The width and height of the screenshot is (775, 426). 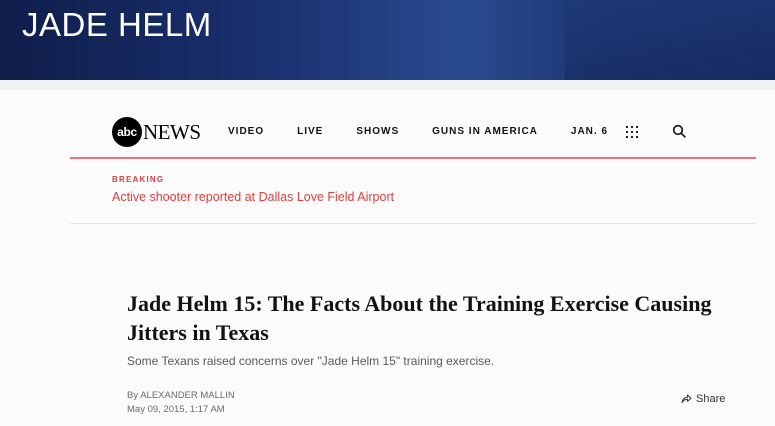 What do you see at coordinates (138, 179) in the screenshot?
I see `breaking-label: BREAKING` at bounding box center [138, 179].